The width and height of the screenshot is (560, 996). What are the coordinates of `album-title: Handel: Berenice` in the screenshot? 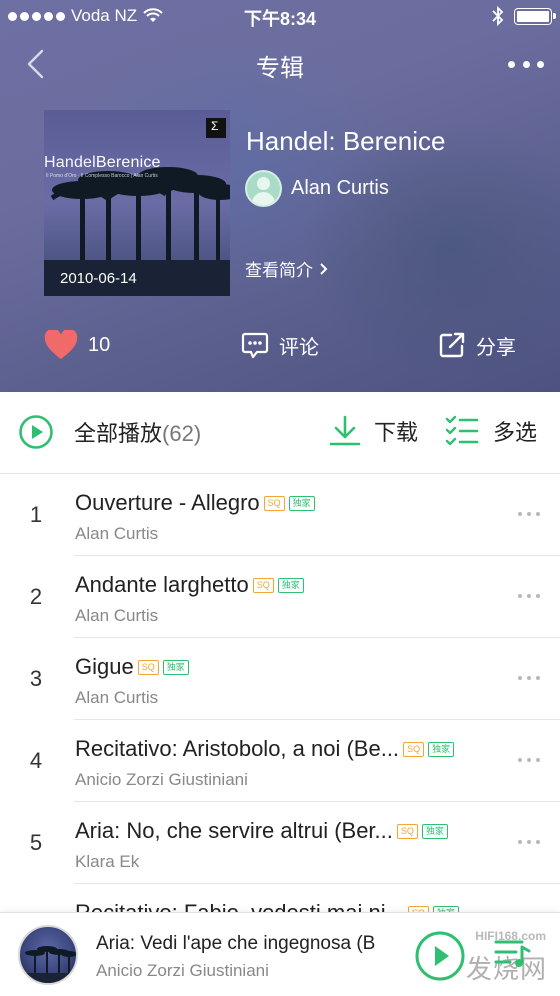 It's located at (346, 141).